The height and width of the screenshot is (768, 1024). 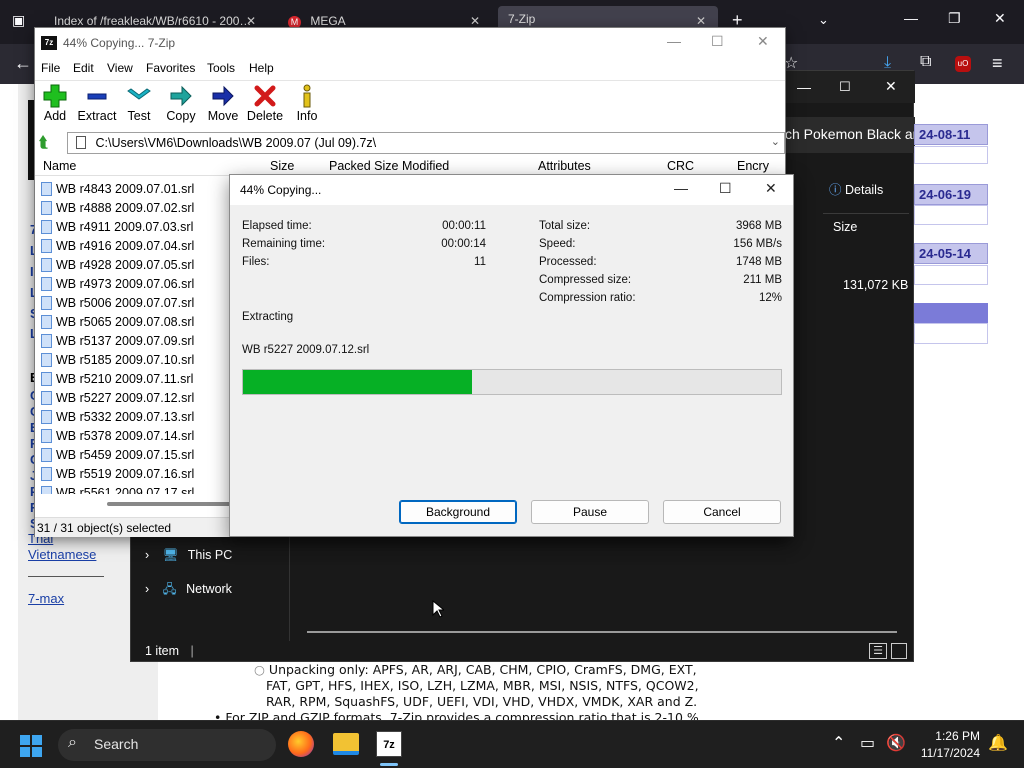 What do you see at coordinates (188, 590) in the screenshot?
I see `nav-item-network: › 🖧 Network` at bounding box center [188, 590].